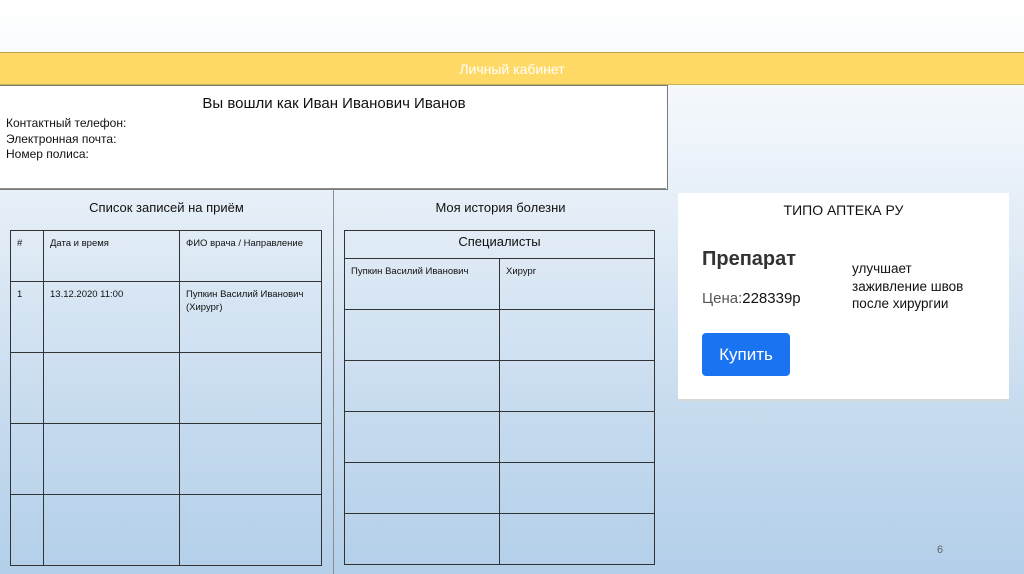  I want to click on specialists-header-row: Специалисты, so click(499, 244).